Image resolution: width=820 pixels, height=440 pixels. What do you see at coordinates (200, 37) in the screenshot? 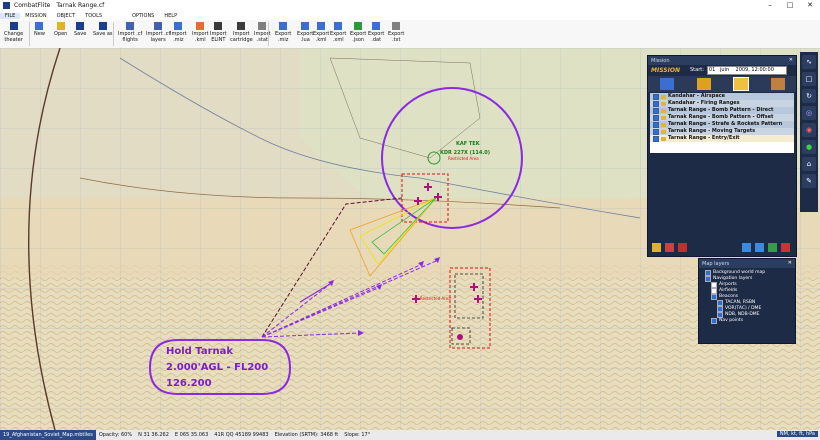
I see `ribbon-label: Import .kml` at bounding box center [200, 37].